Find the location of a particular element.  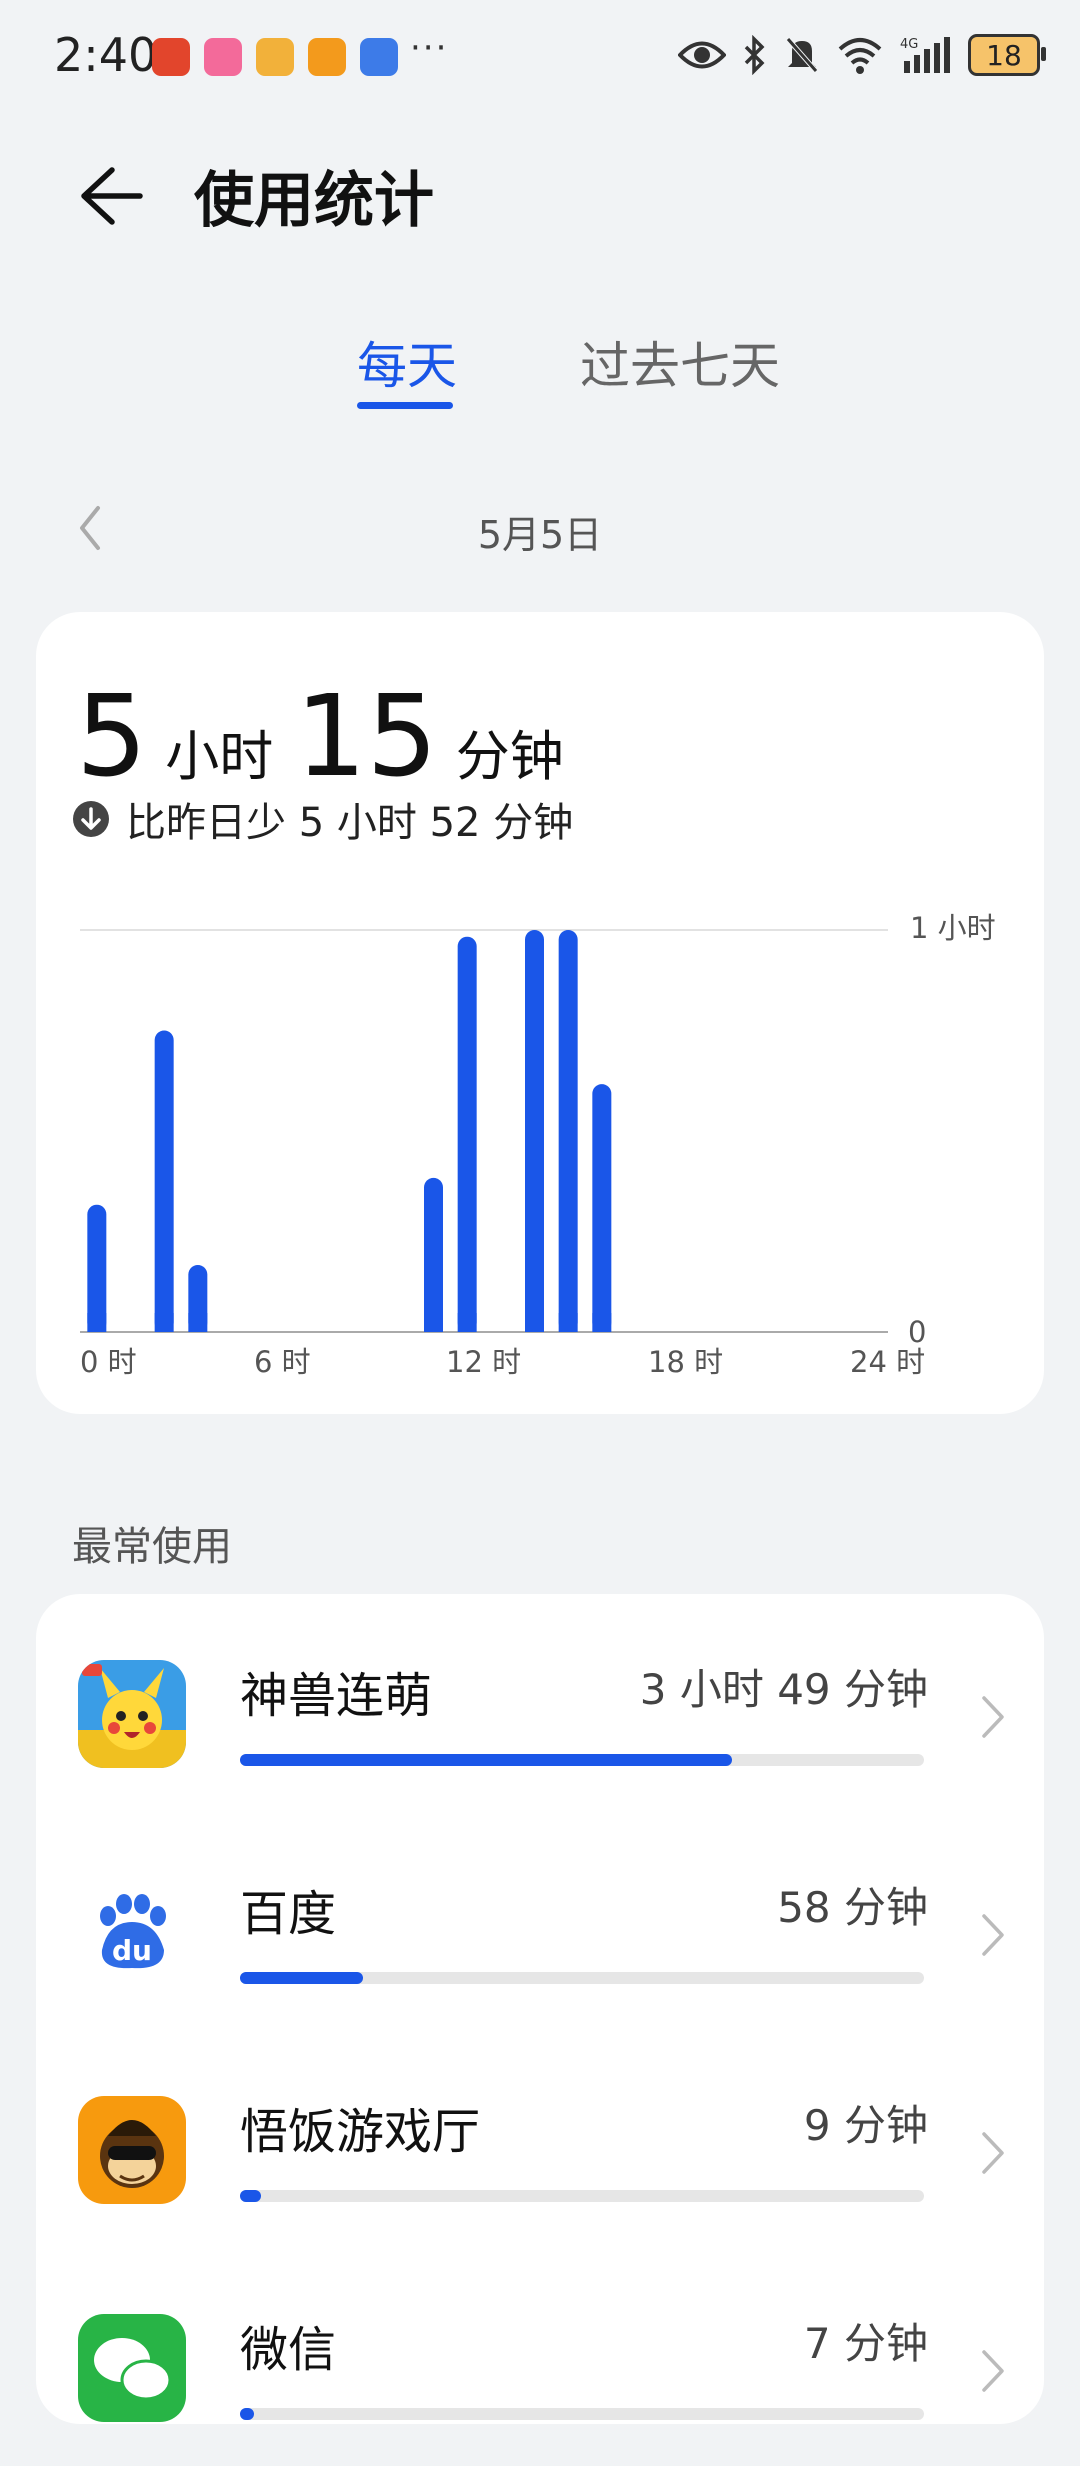

bilibili-icon is located at coordinates (223, 57).